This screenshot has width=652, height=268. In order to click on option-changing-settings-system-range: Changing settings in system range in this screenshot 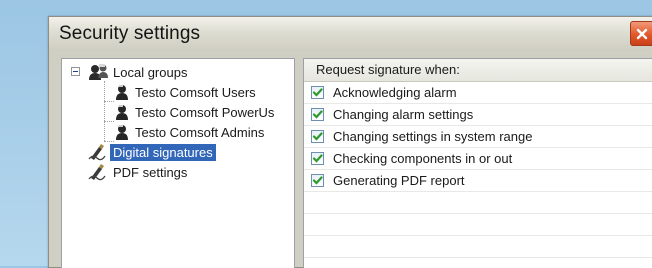, I will do `click(478, 137)`.